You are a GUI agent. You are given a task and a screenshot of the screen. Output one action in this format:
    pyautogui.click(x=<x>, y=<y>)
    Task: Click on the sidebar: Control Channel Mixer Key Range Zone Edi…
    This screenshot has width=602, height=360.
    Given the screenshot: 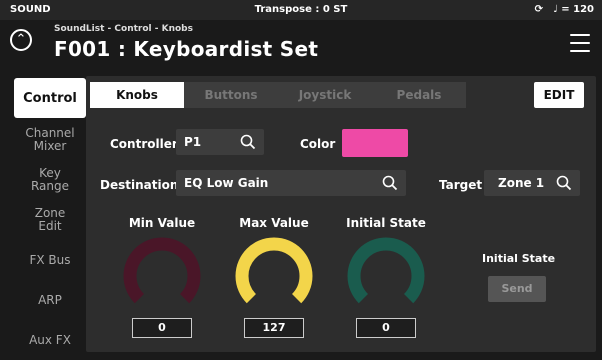 What is the action you would take?
    pyautogui.click(x=50, y=219)
    